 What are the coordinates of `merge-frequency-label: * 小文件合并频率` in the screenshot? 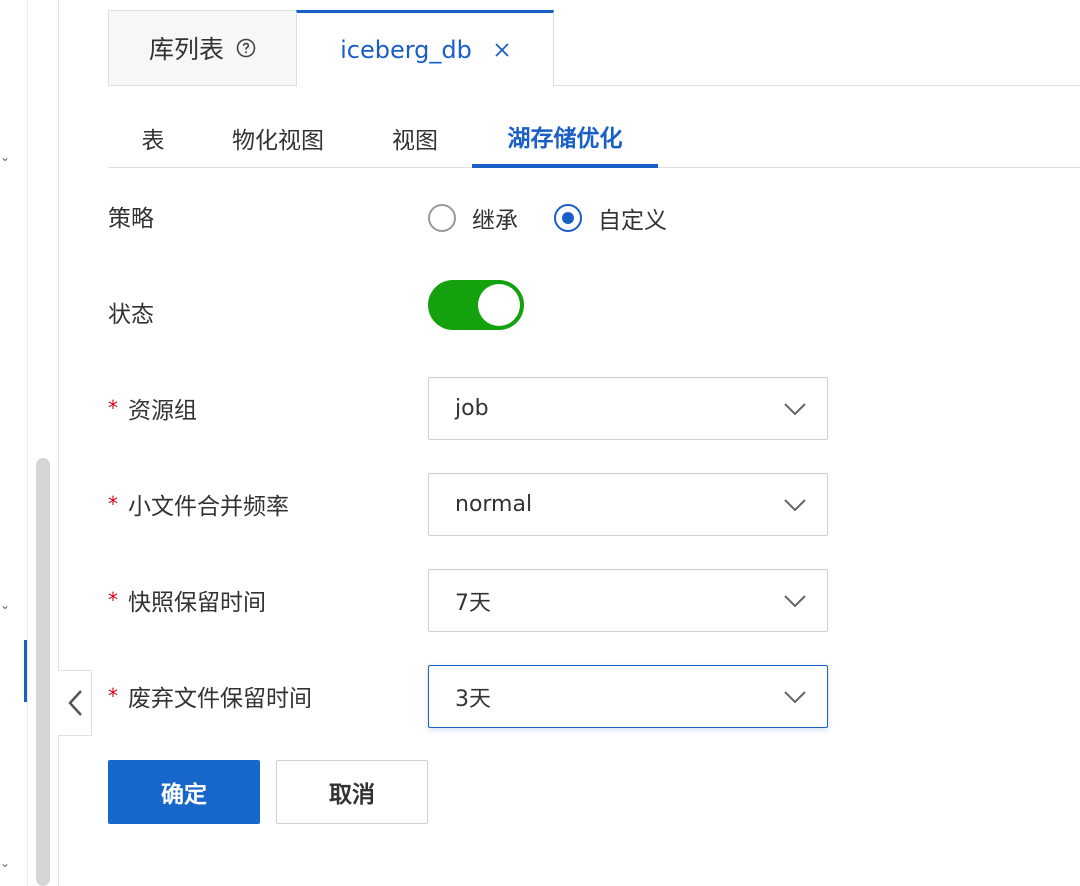 It's located at (198, 504).